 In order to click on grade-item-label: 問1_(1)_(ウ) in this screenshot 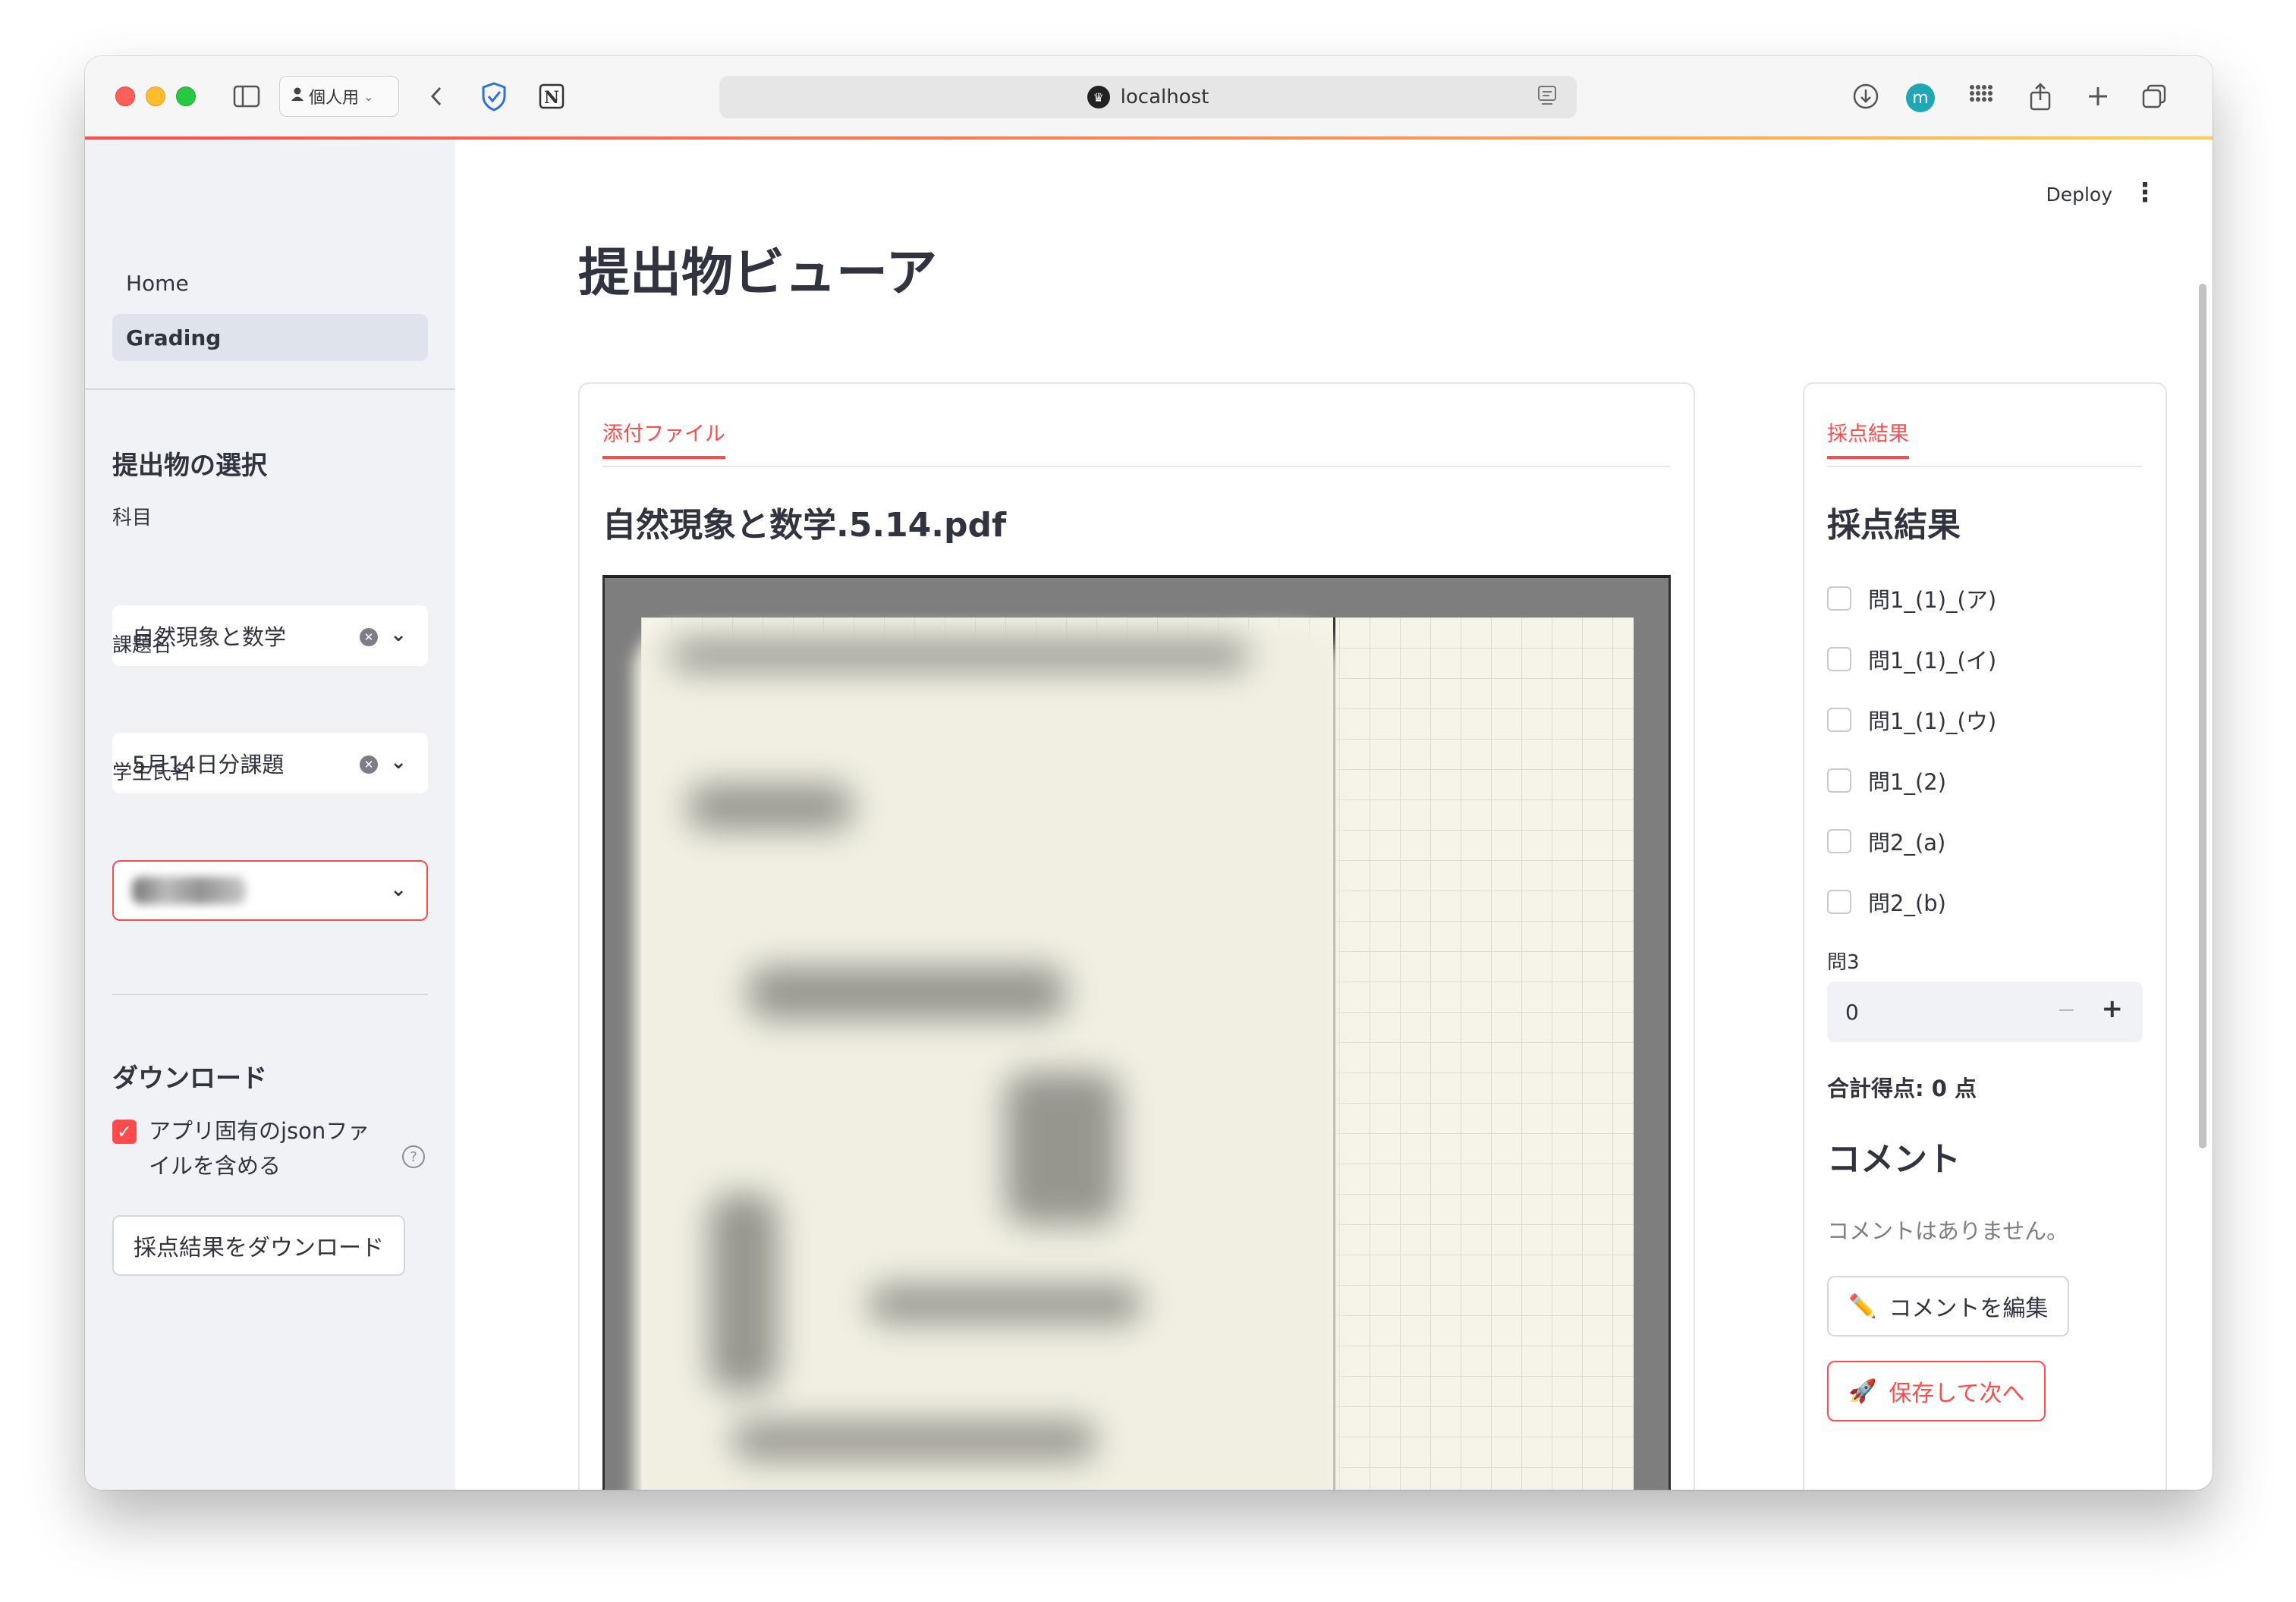, I will do `click(1932, 721)`.